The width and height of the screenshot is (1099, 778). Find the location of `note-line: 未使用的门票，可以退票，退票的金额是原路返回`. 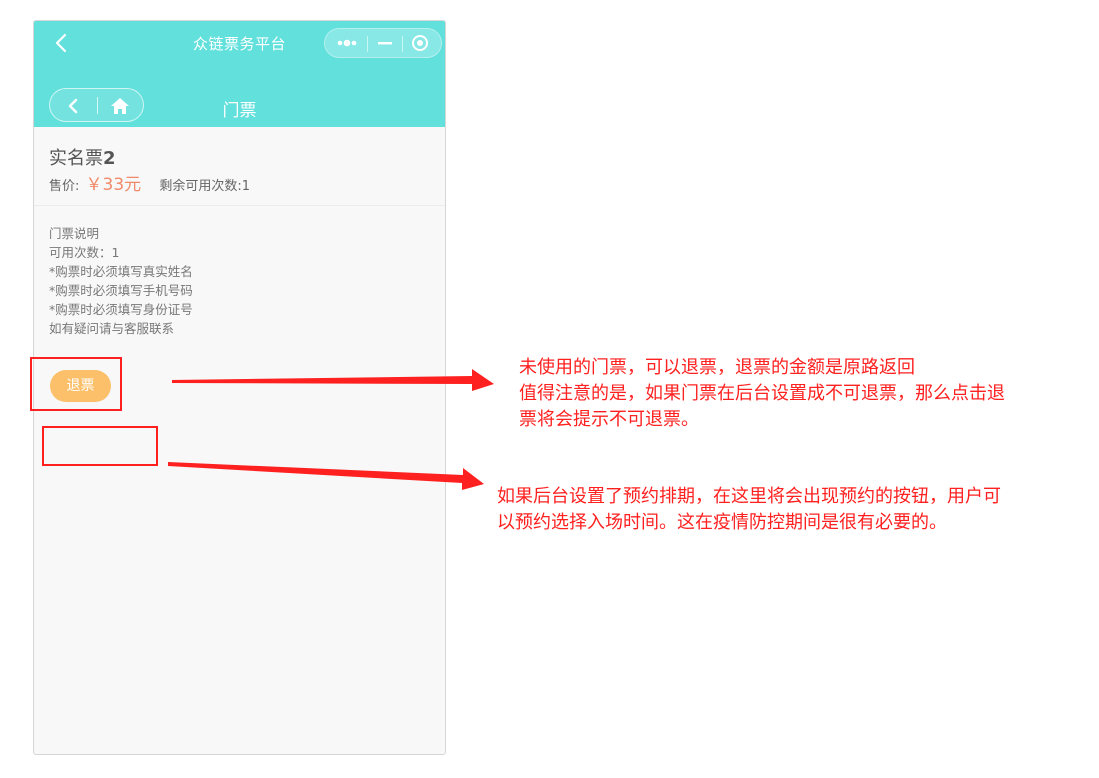

note-line: 未使用的门票，可以退票，退票的金额是原路返回 is located at coordinates (717, 367).